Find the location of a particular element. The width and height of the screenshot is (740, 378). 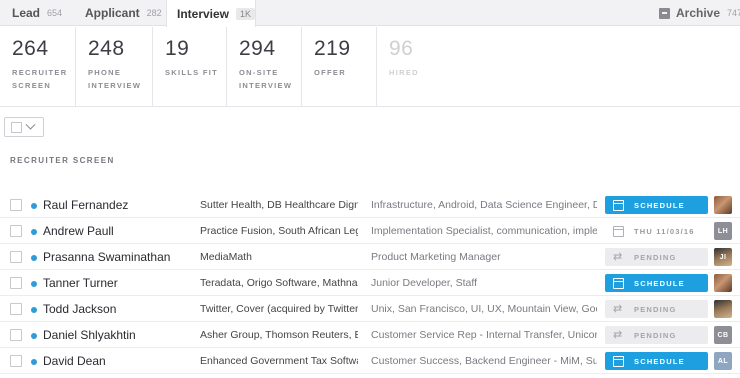

candidate-tags: Product Marketing Manager is located at coordinates (436, 257).